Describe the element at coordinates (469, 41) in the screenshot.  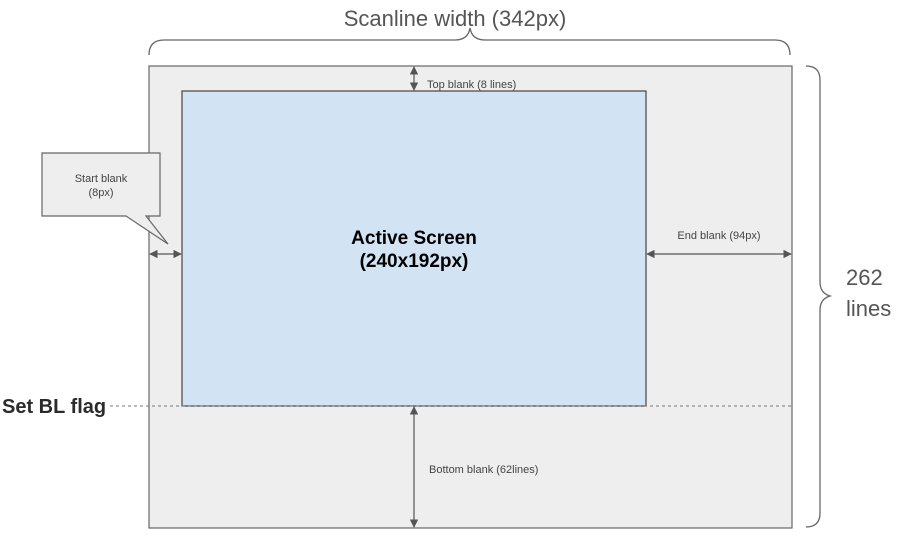
I see `scanline-width-brace` at that location.